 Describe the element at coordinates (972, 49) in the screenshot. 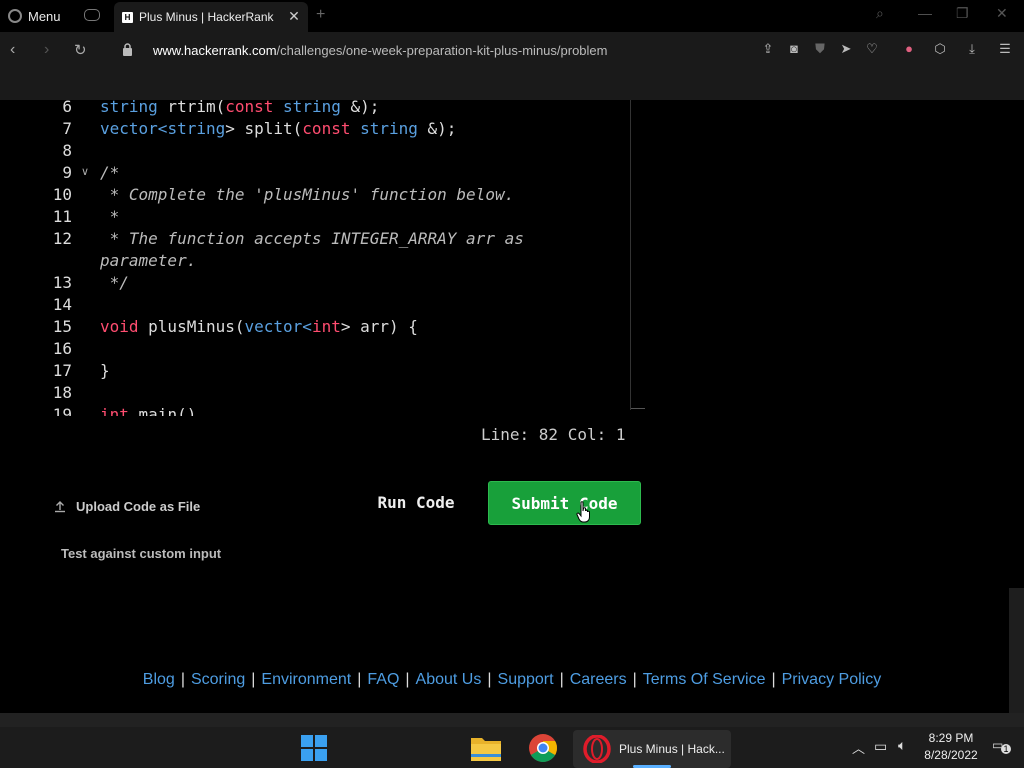

I see `download-icon: ⤓` at that location.